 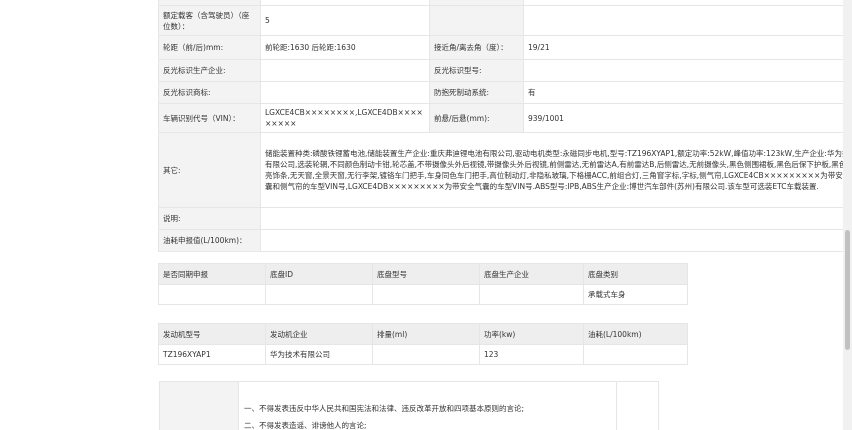 What do you see at coordinates (551, 240) in the screenshot?
I see `fuel-value` at bounding box center [551, 240].